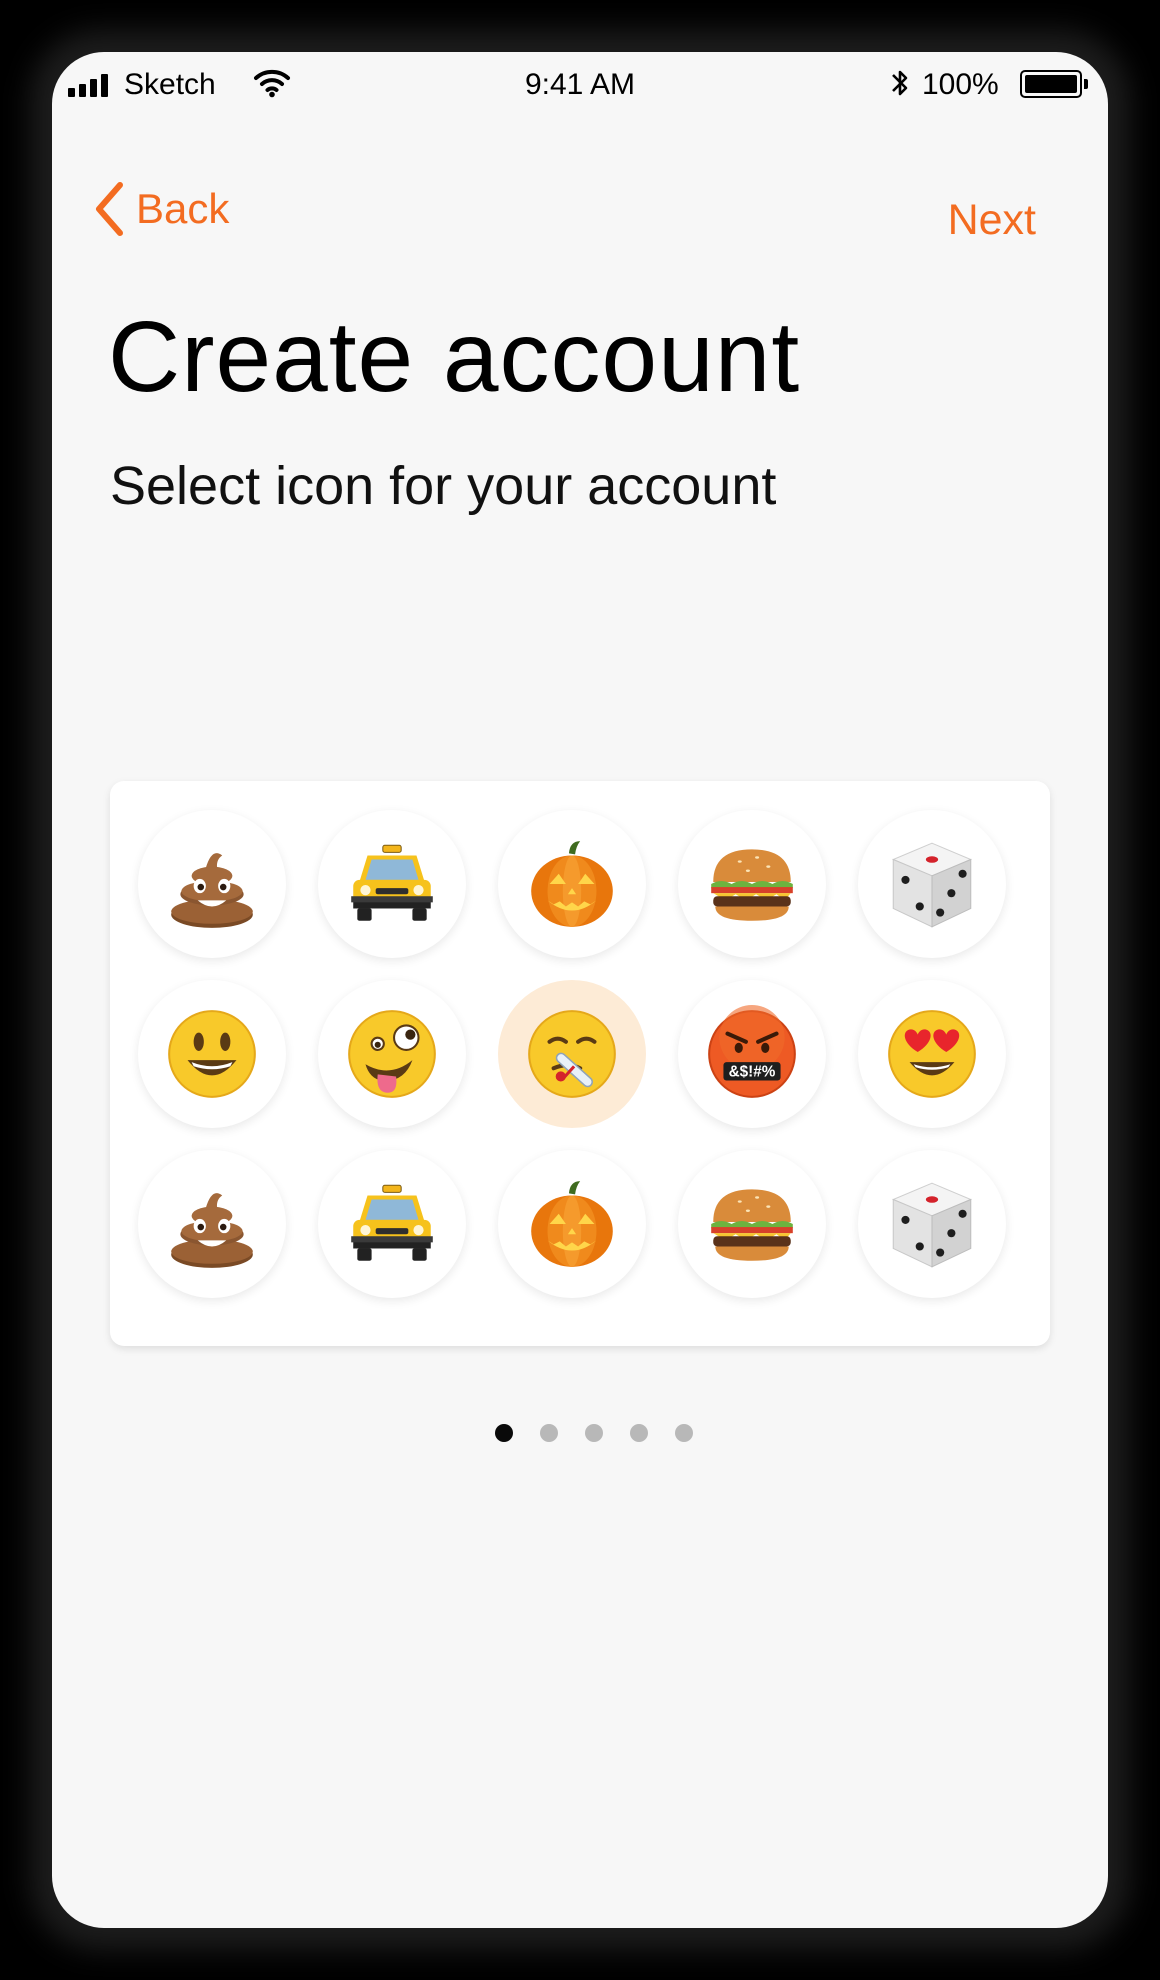 The height and width of the screenshot is (1980, 1160). I want to click on chevron-left-icon, so click(109, 209).